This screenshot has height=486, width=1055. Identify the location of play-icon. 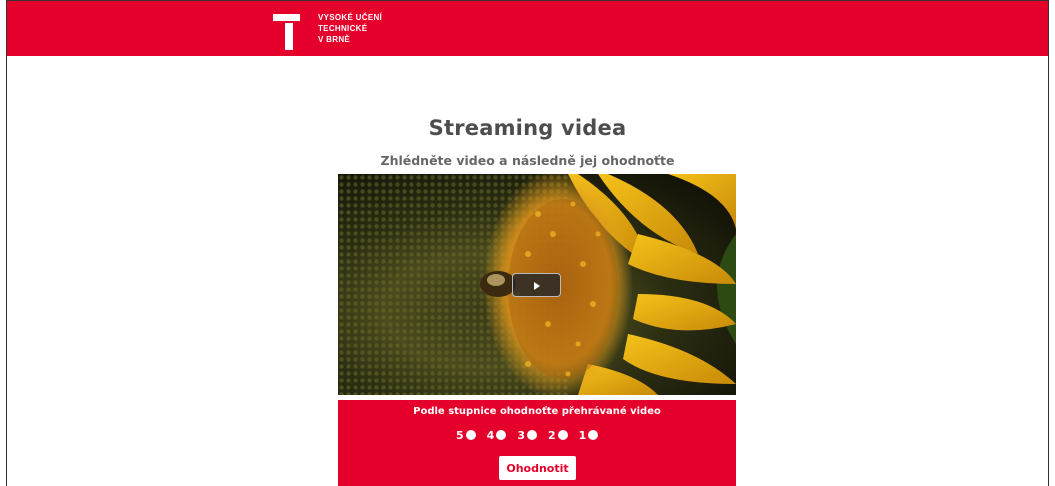
(537, 286).